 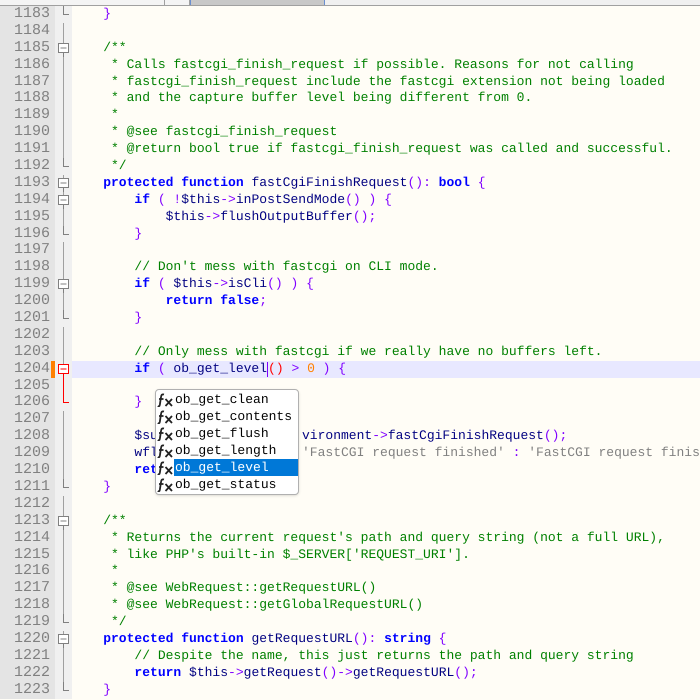 I want to click on code-token: ) {, so click(x=334, y=369).